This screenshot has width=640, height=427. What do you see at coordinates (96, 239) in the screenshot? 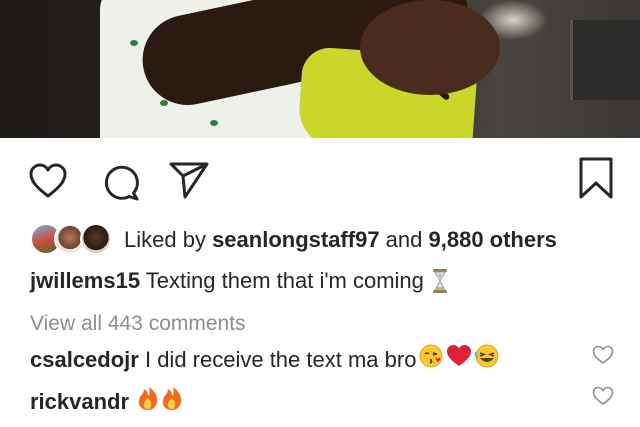
I see `avatar` at bounding box center [96, 239].